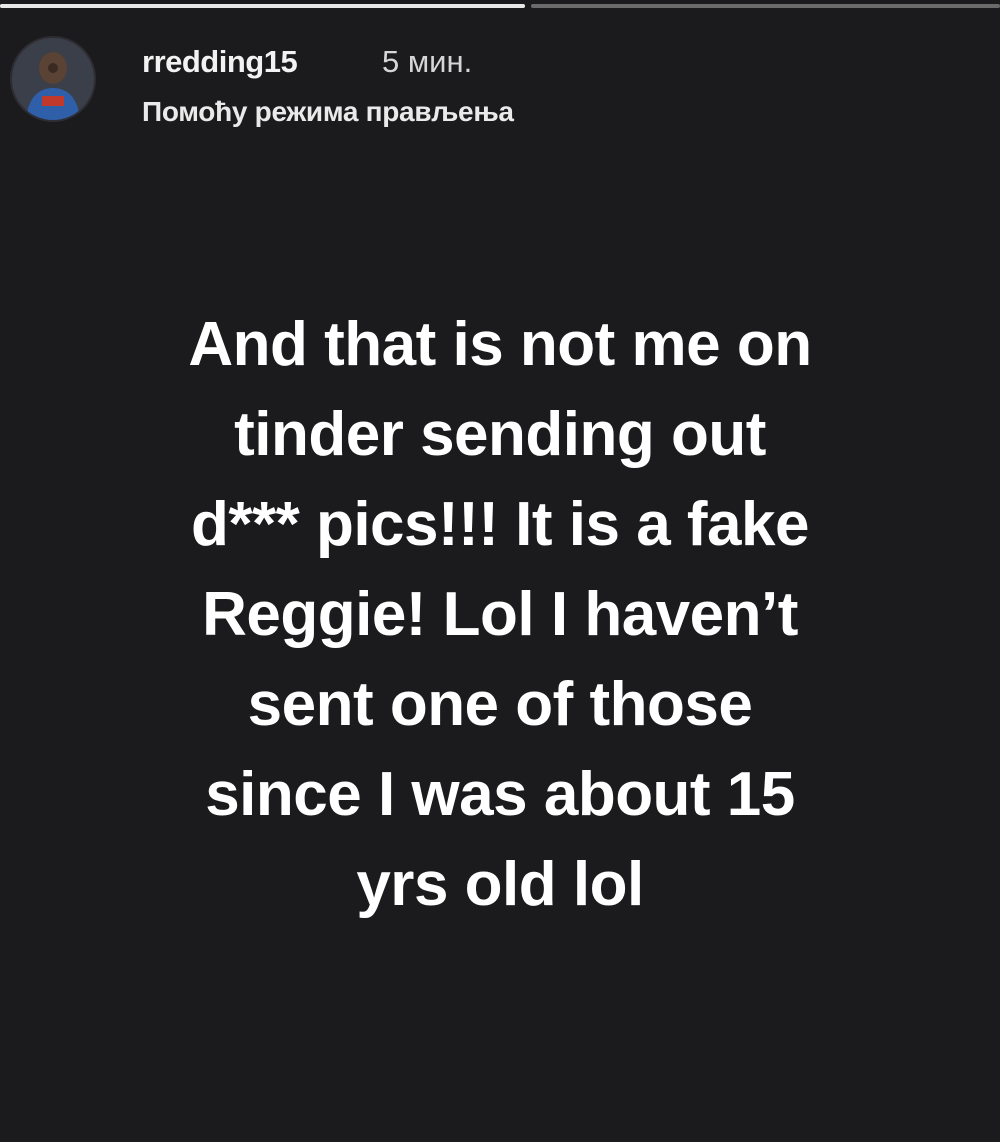  I want to click on story-line: sent one of those, so click(500, 704).